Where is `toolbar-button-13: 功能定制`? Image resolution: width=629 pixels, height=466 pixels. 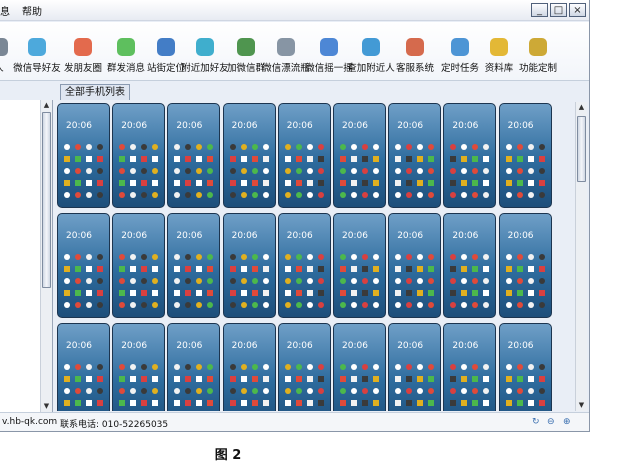
toolbar-button-13: 功能定制 is located at coordinates (538, 55).